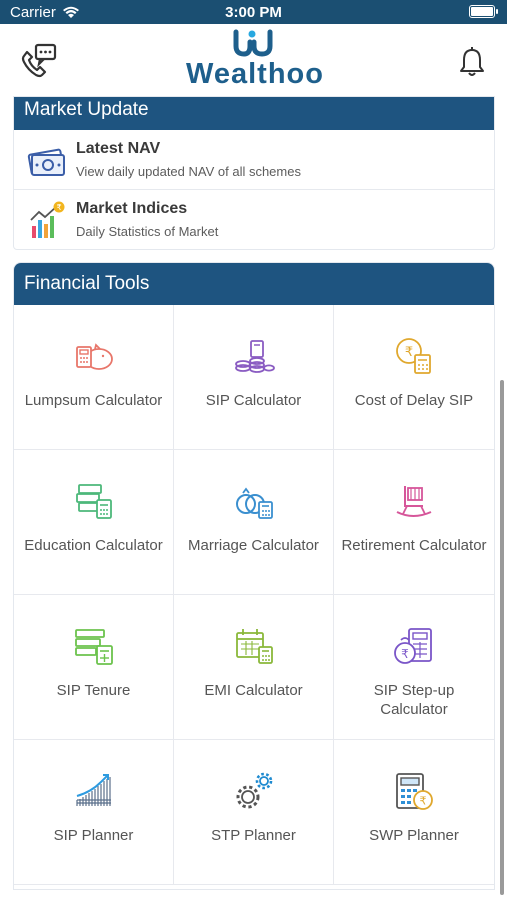 The image size is (507, 900). What do you see at coordinates (253, 690) in the screenshot?
I see `tool-label: EMI Calculator` at bounding box center [253, 690].